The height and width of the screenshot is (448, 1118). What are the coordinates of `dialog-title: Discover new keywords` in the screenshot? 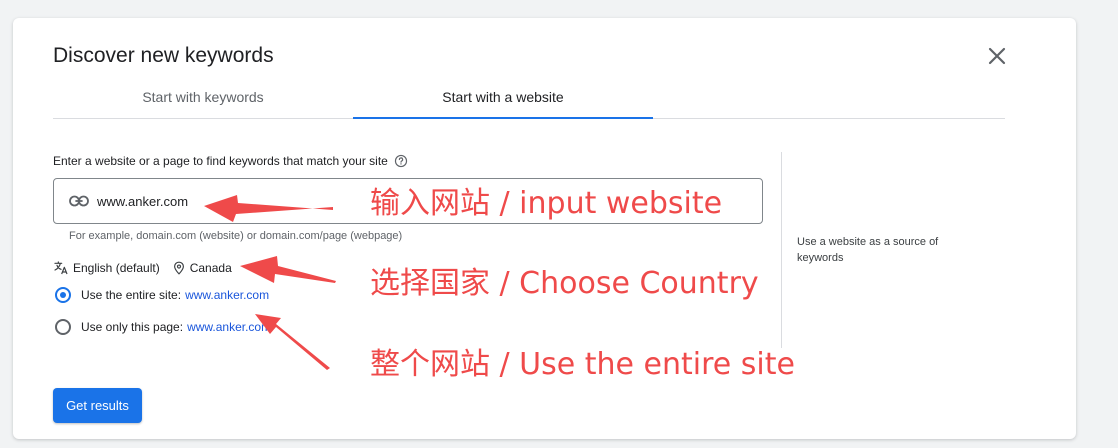 It's located at (163, 55).